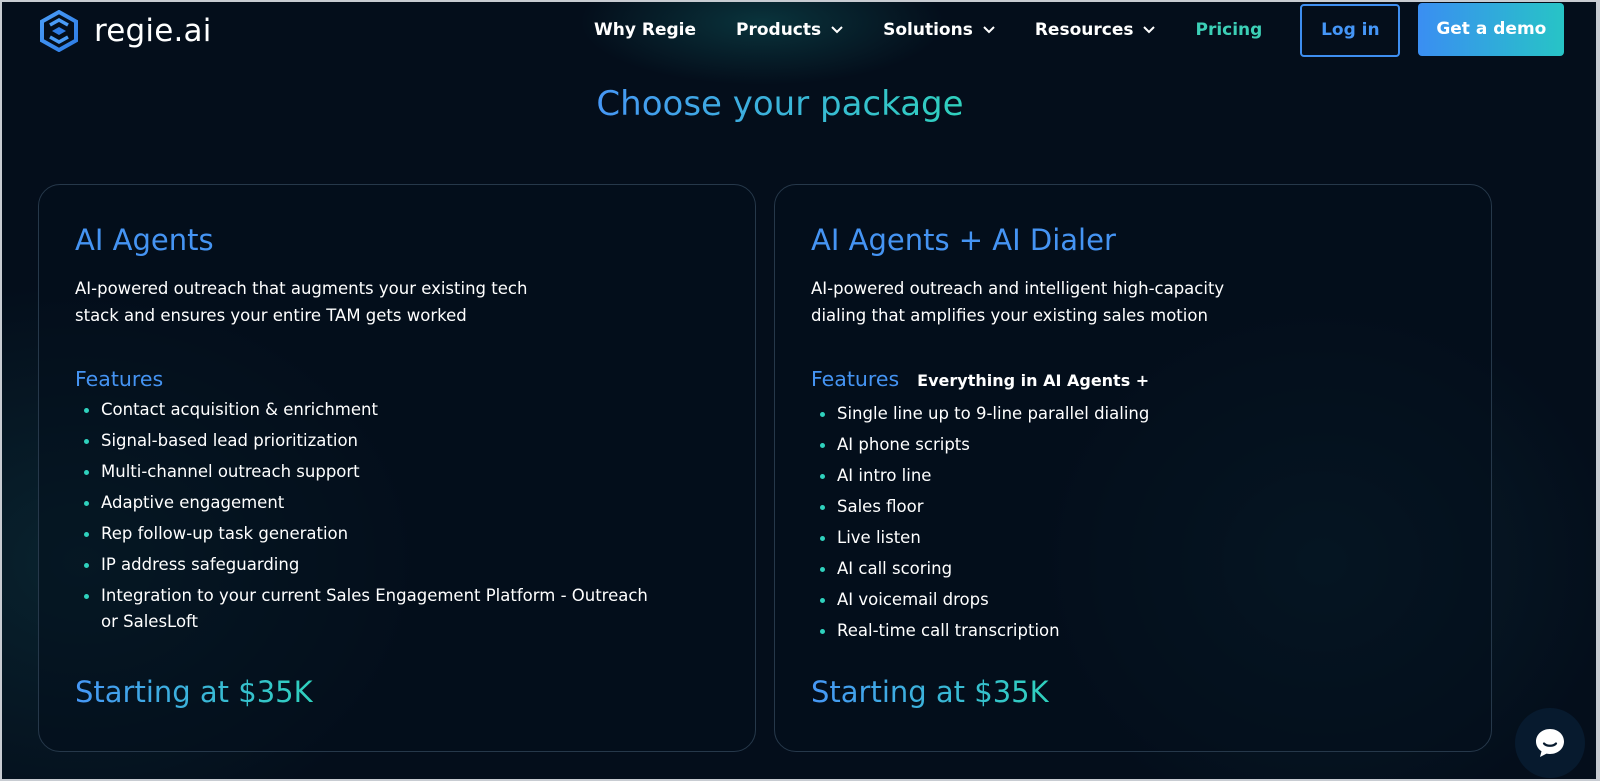 This screenshot has width=1600, height=781. Describe the element at coordinates (1109, 569) in the screenshot. I see `list-item: AI call scoring` at that location.